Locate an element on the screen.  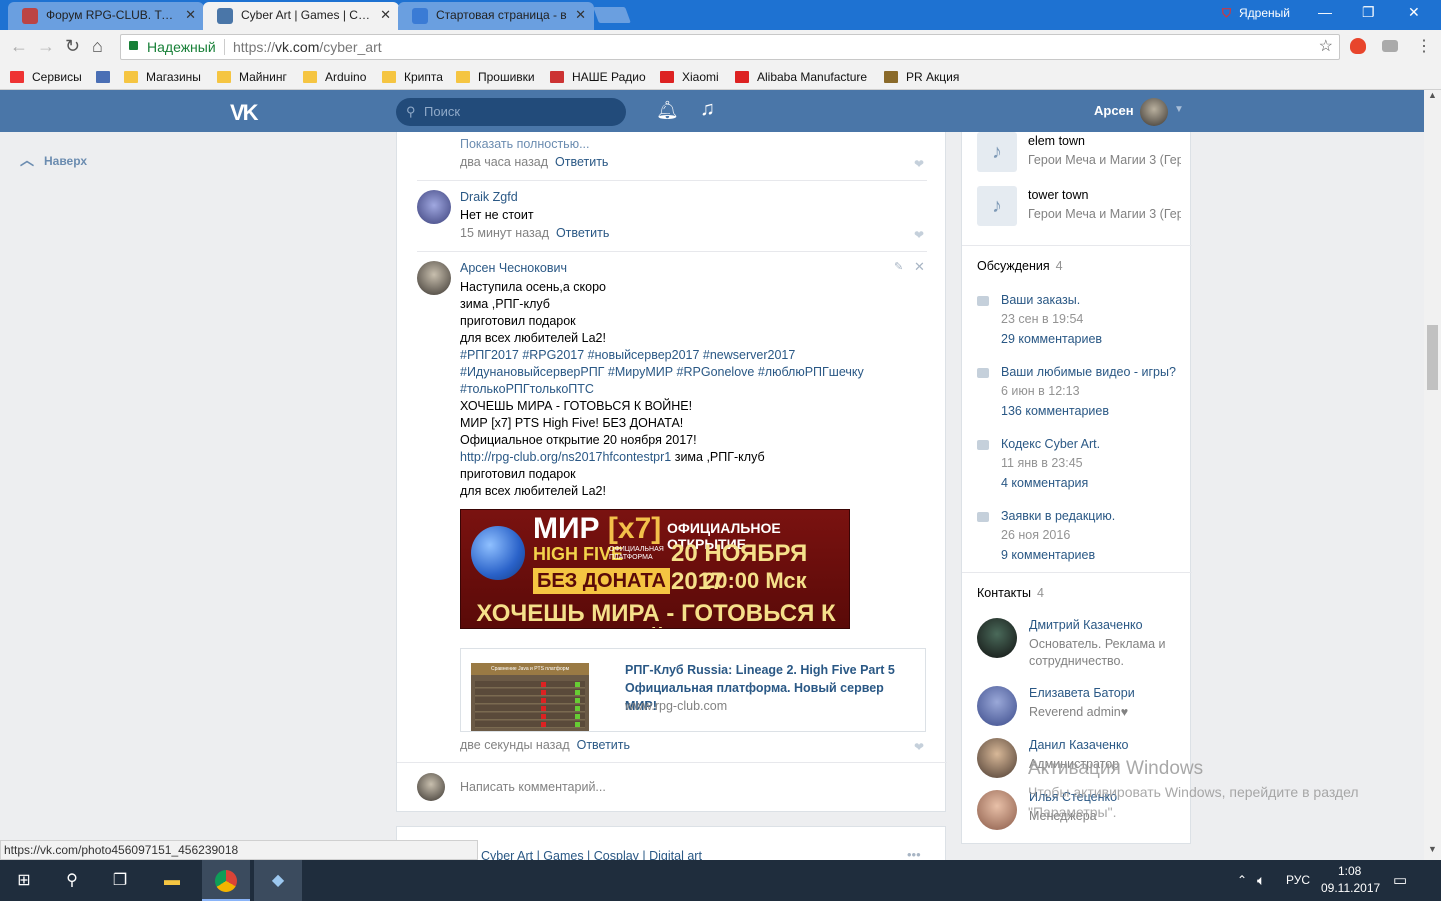
chevron-down-icon: ▼ is located at coordinates (1179, 109).